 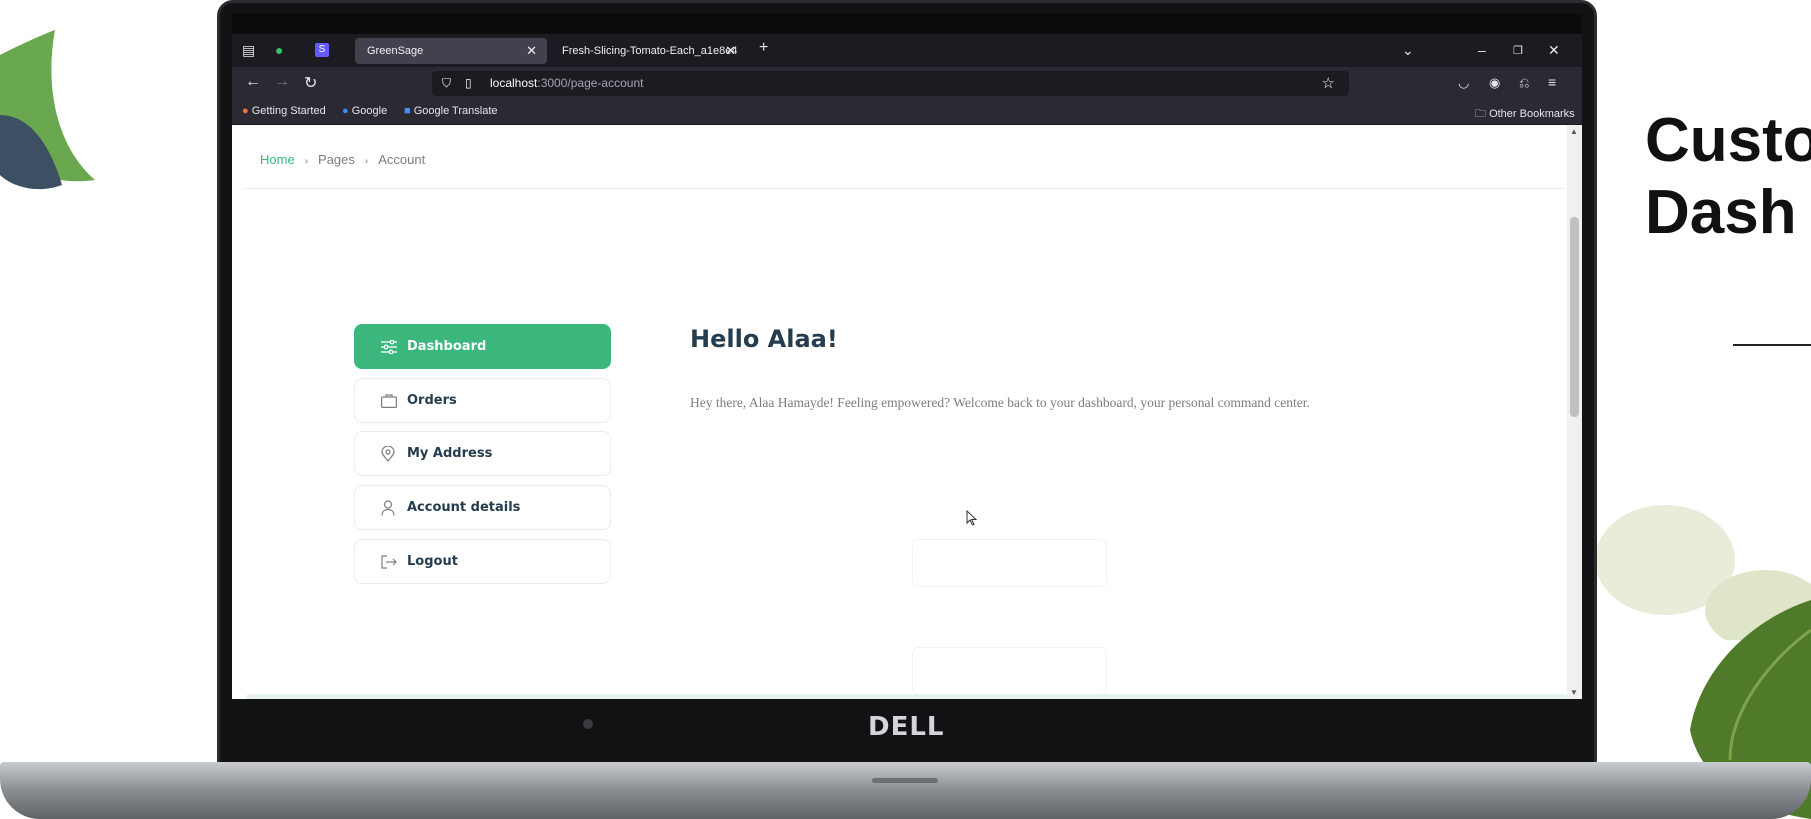 I want to click on page-scrollbar: ▲ ▼, so click(x=1574, y=412).